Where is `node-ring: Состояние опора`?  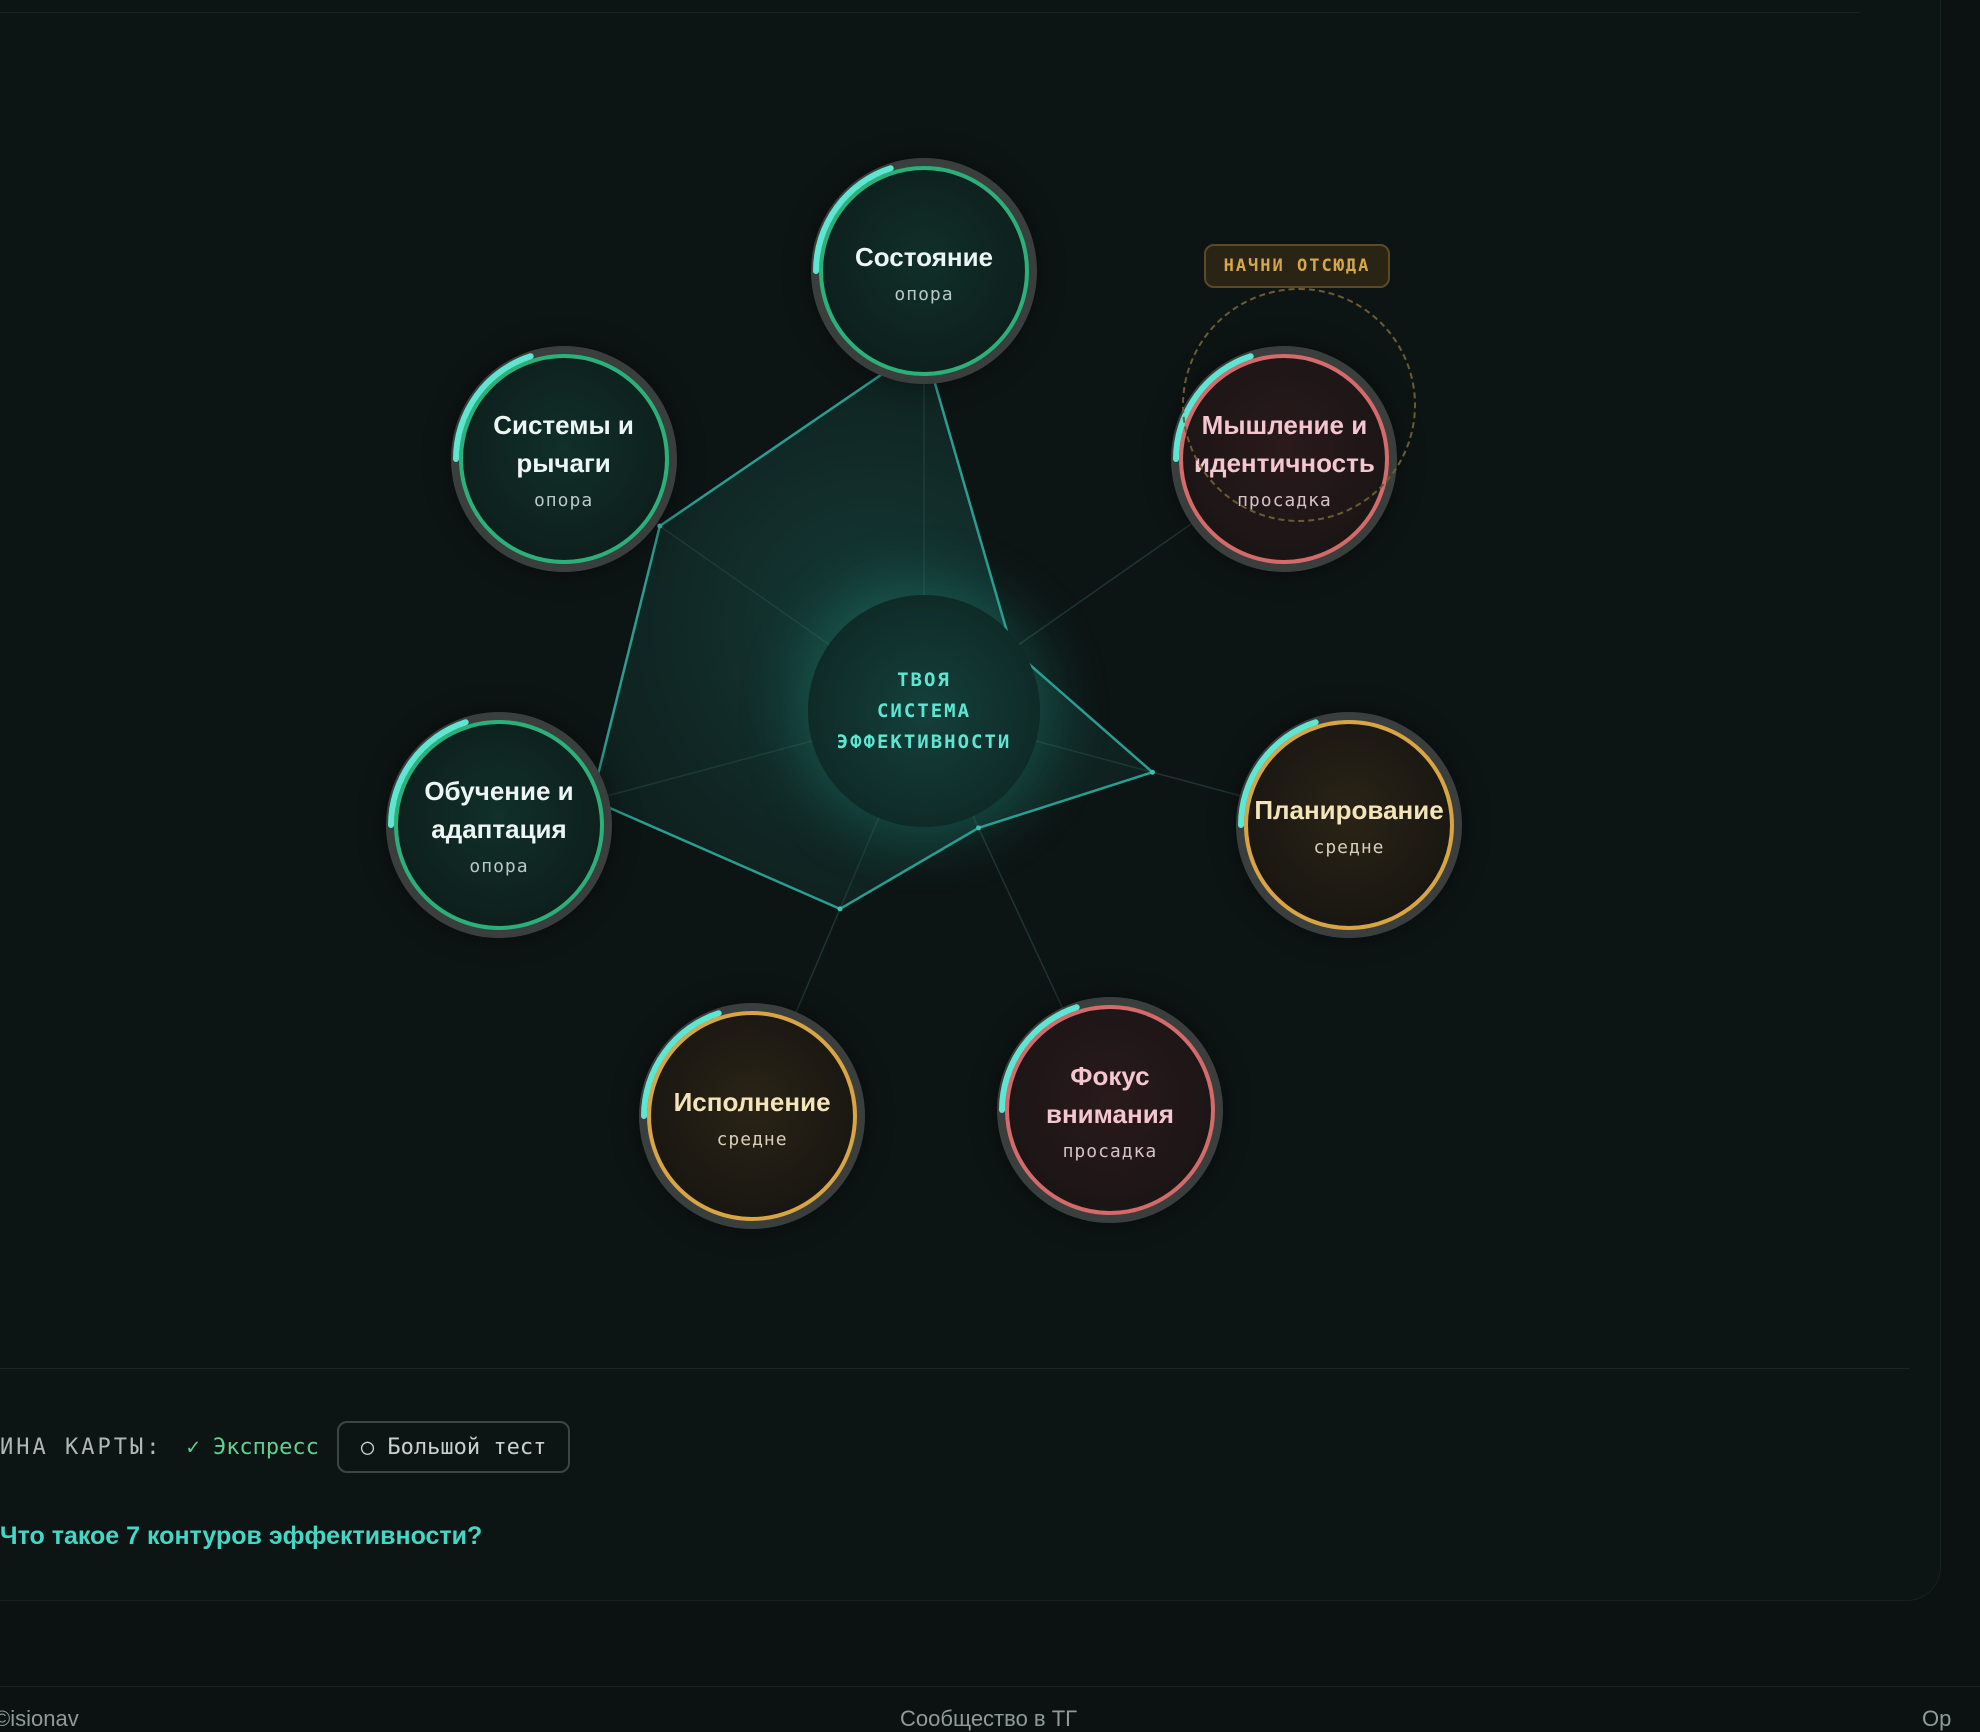
node-ring: Состояние опора is located at coordinates (924, 271).